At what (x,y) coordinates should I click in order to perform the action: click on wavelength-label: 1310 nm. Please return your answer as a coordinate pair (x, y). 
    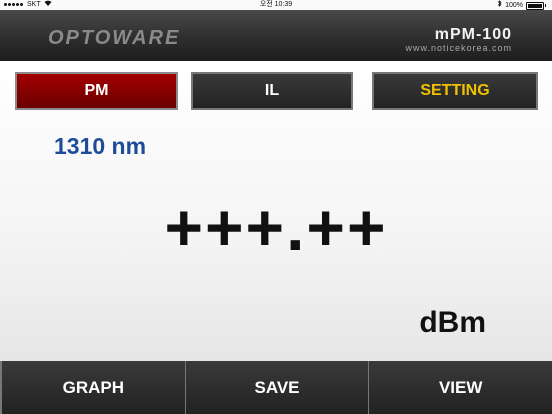
    Looking at the image, I should click on (100, 146).